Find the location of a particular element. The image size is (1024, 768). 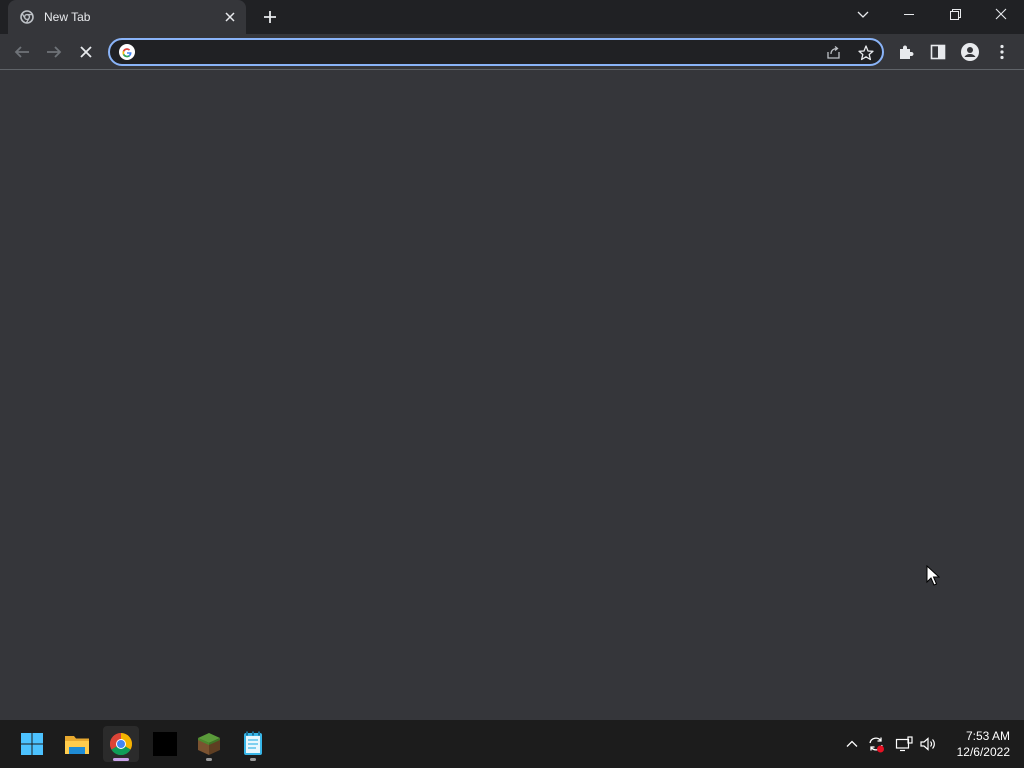

new-tab-plus-icon is located at coordinates (270, 17).